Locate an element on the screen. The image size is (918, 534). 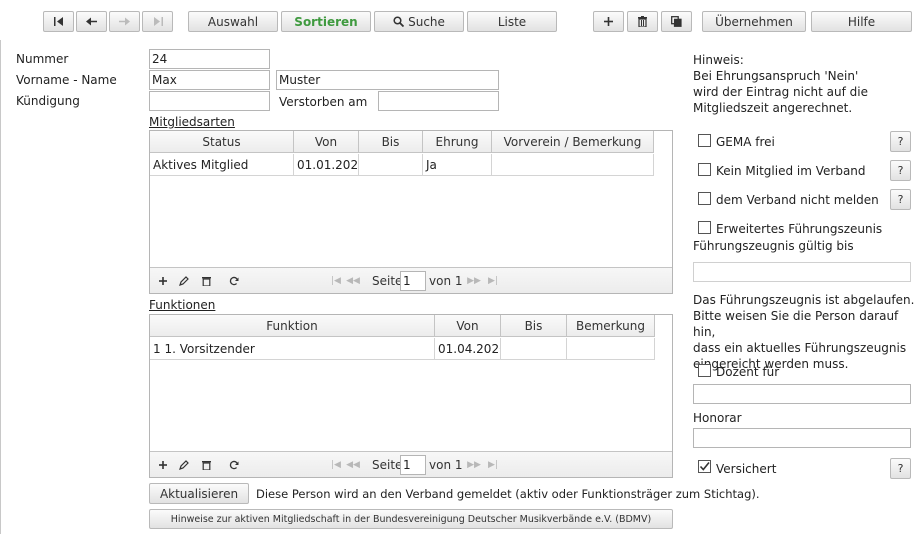
table-row: Aktives Mitglied 01.01.2020 Ja is located at coordinates (402, 165).